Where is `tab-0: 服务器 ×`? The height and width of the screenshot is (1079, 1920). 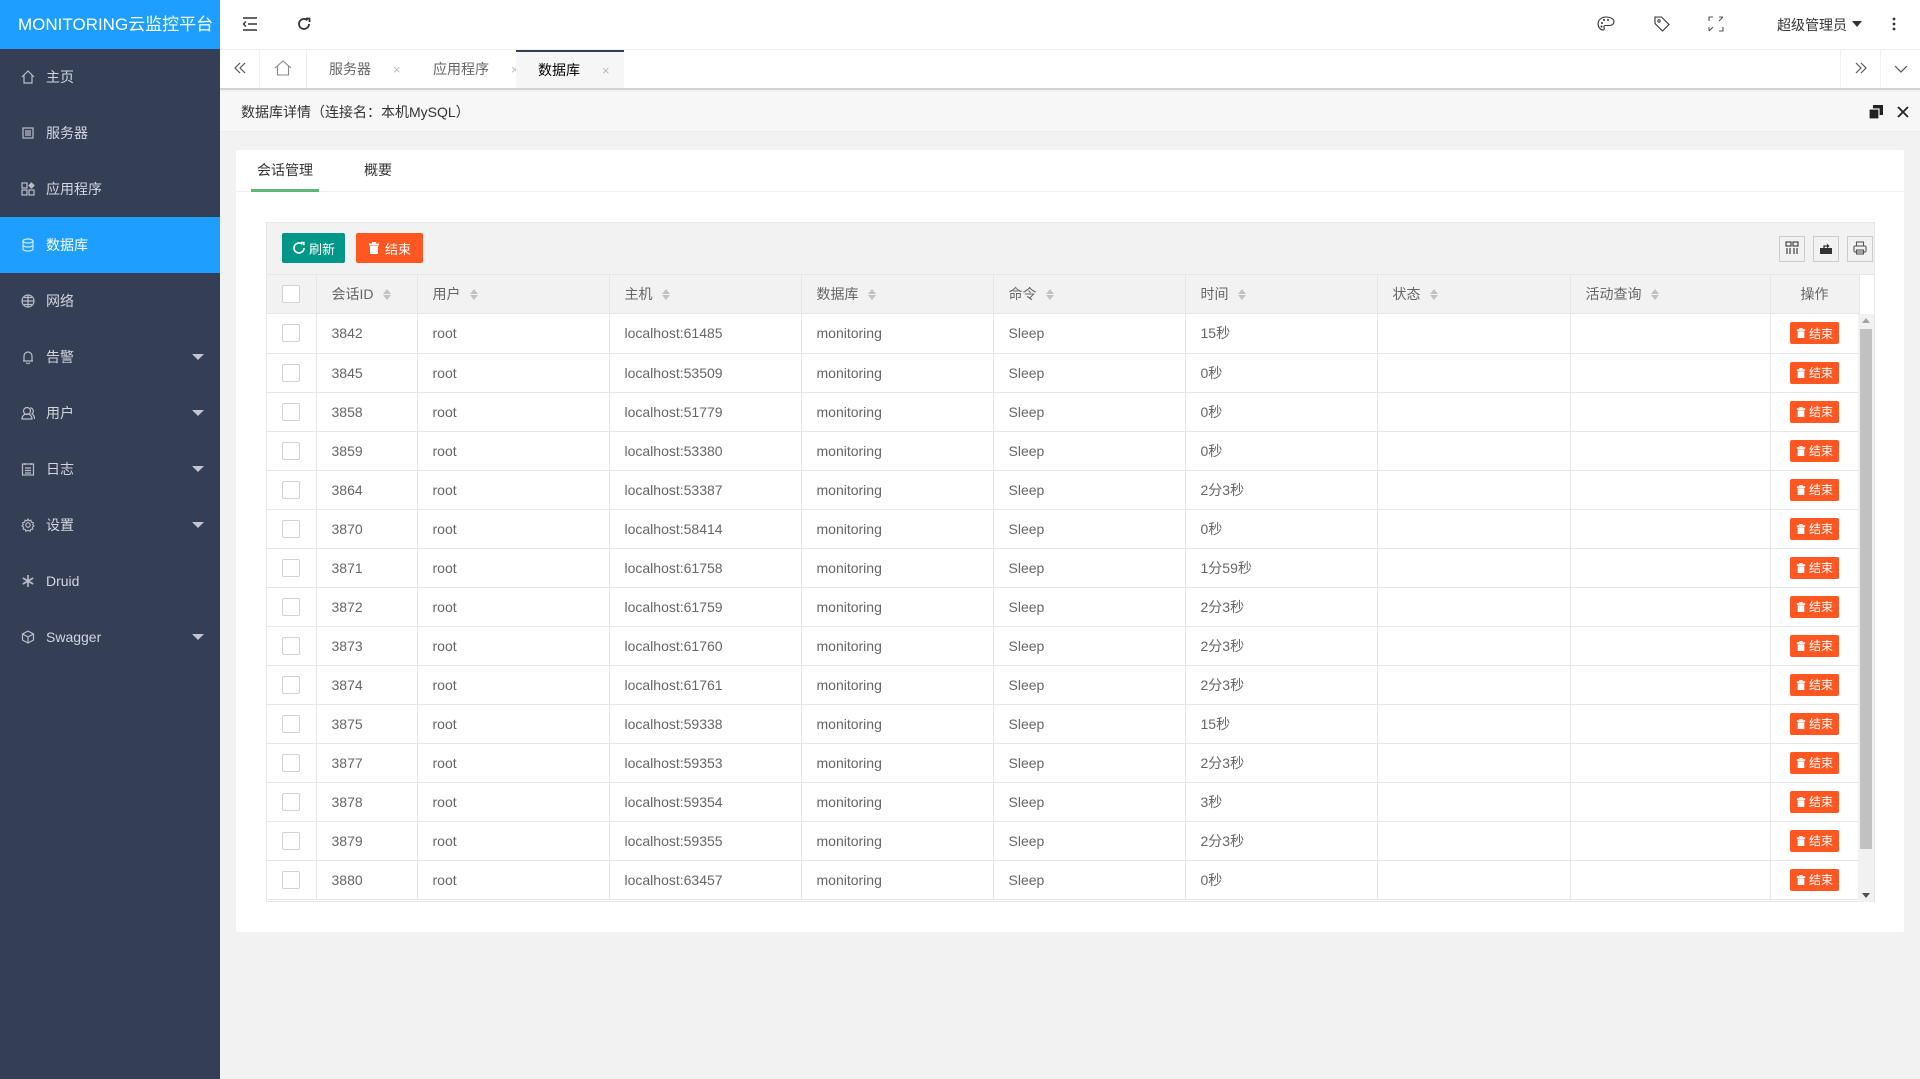
tab-0: 服务器 × is located at coordinates (361, 69).